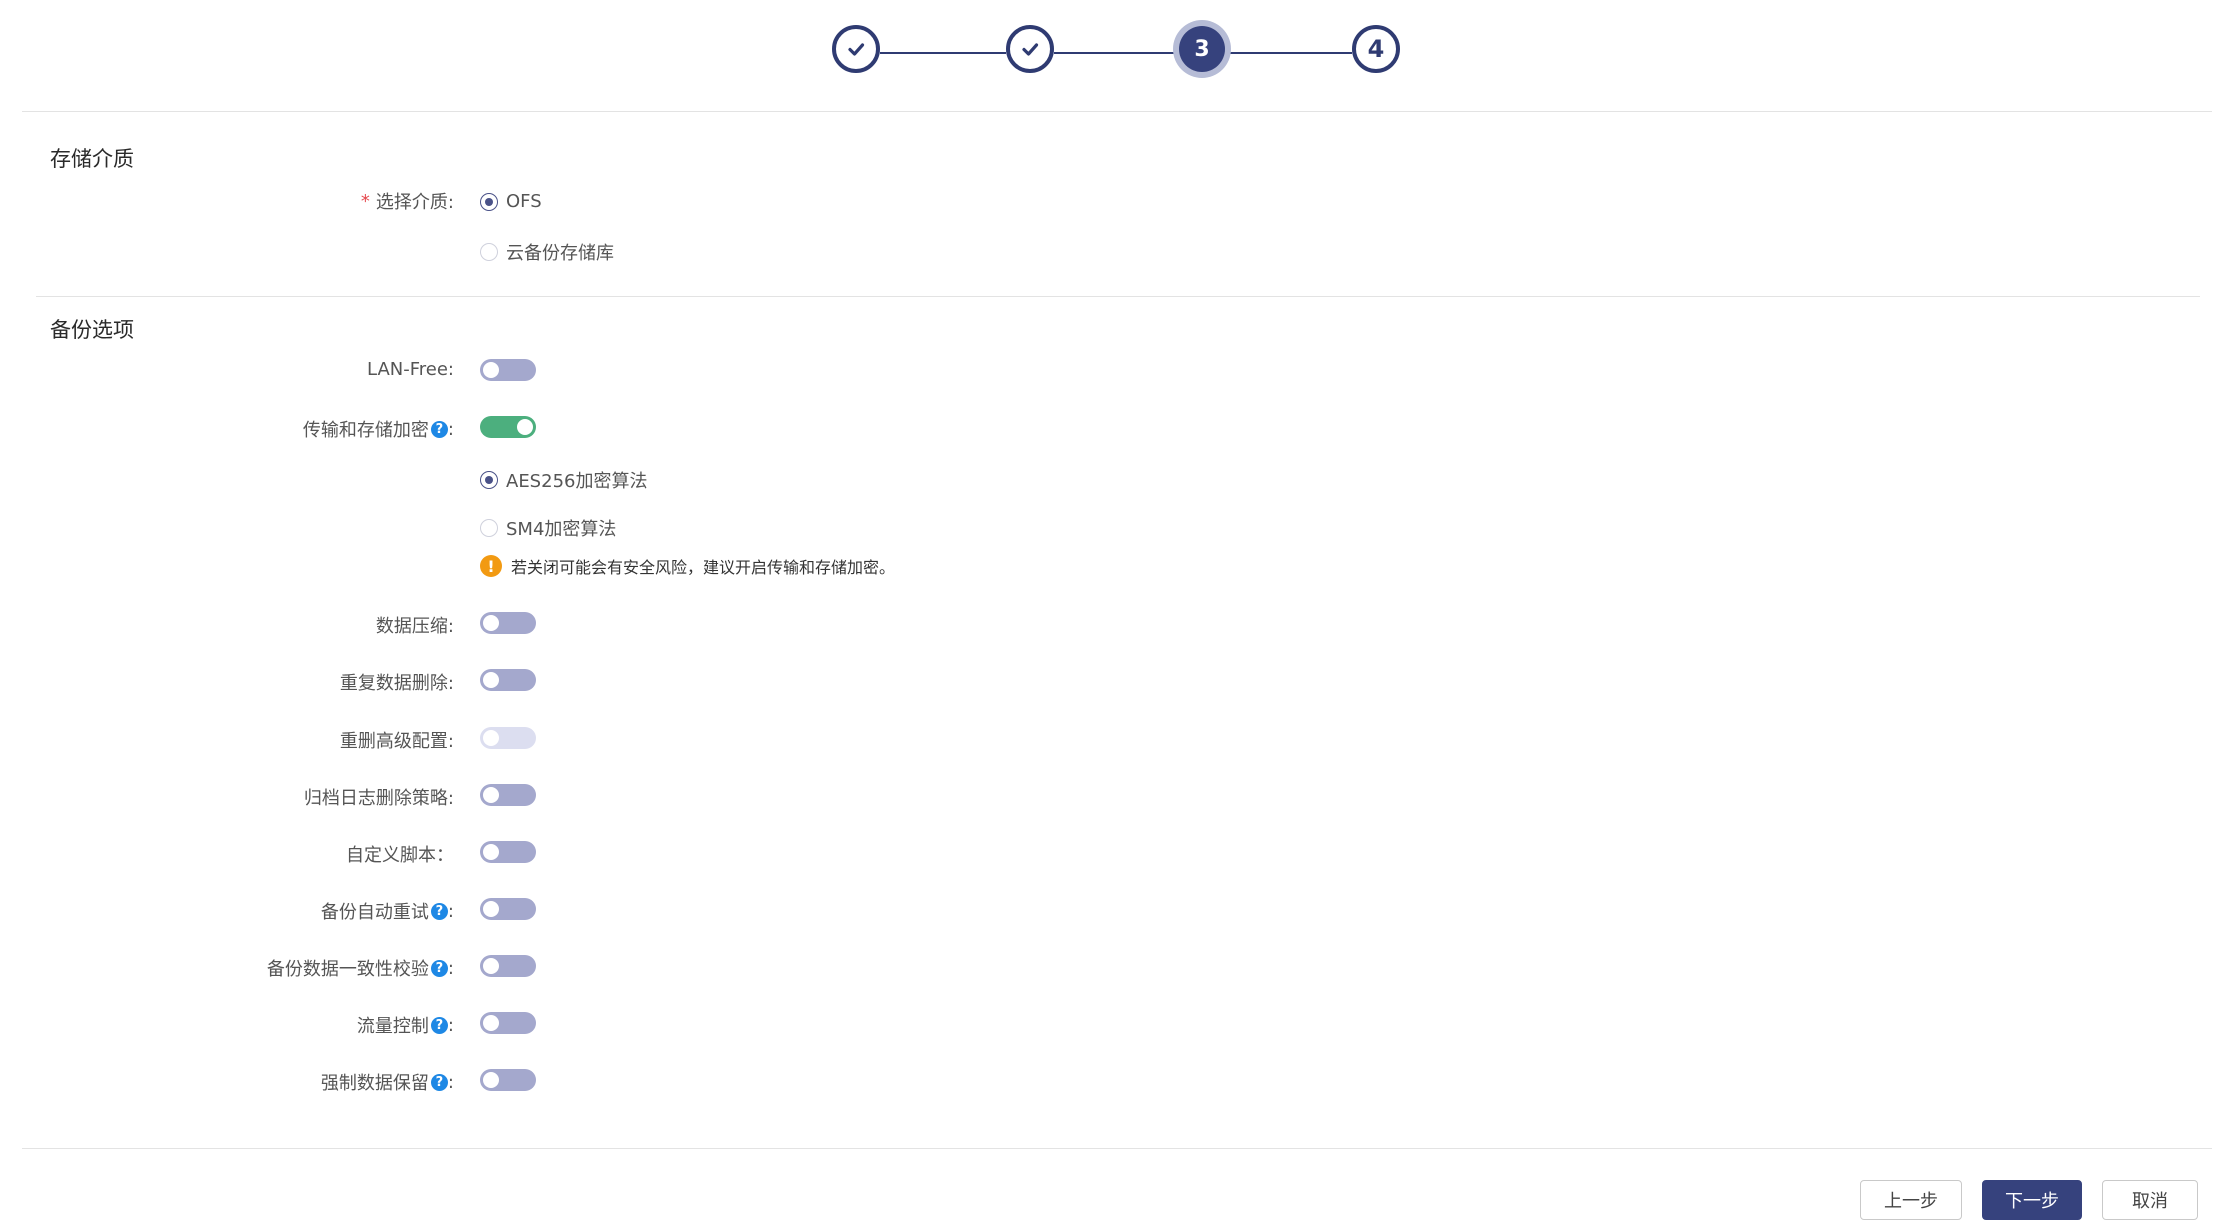 Image resolution: width=2220 pixels, height=1224 pixels. What do you see at coordinates (2150, 1200) in the screenshot?
I see `cancel-button: 取消` at bounding box center [2150, 1200].